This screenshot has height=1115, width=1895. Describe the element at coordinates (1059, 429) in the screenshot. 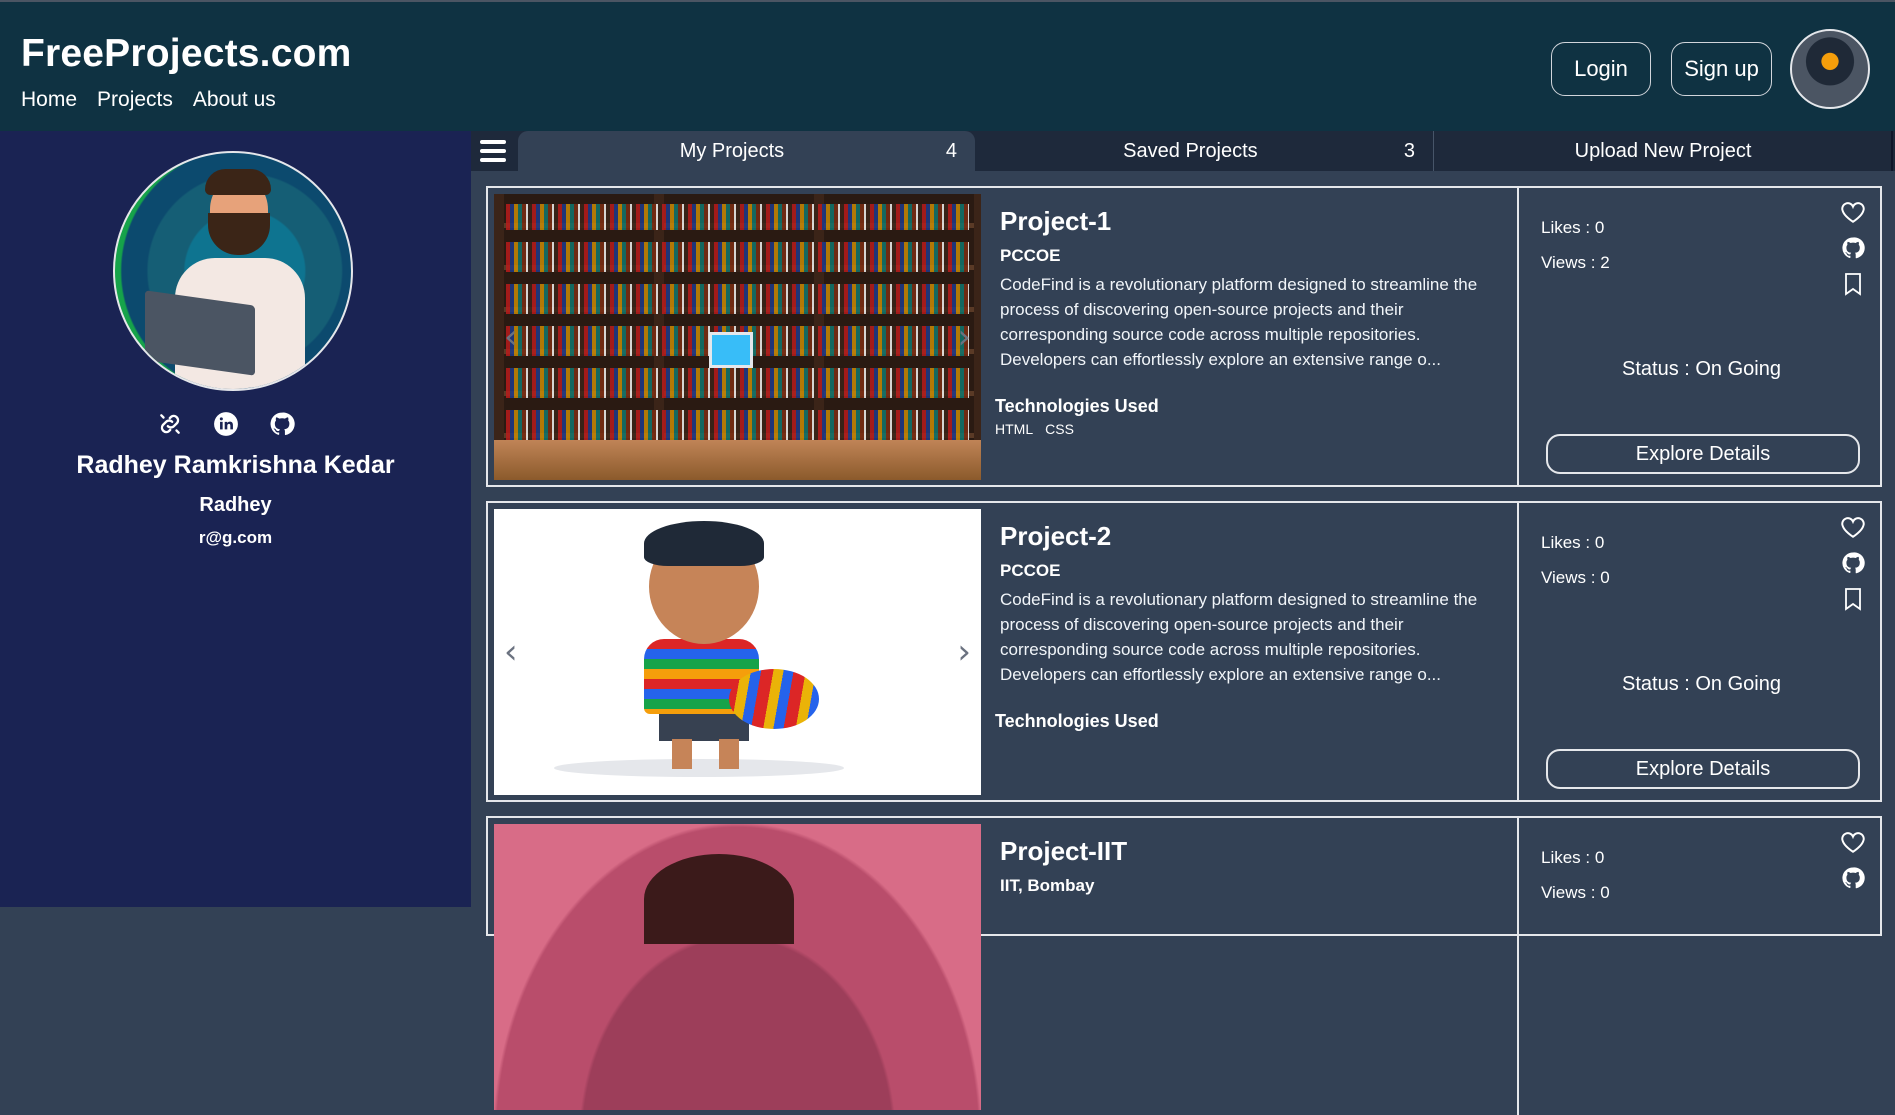

I see `tech-tag: CSS` at that location.